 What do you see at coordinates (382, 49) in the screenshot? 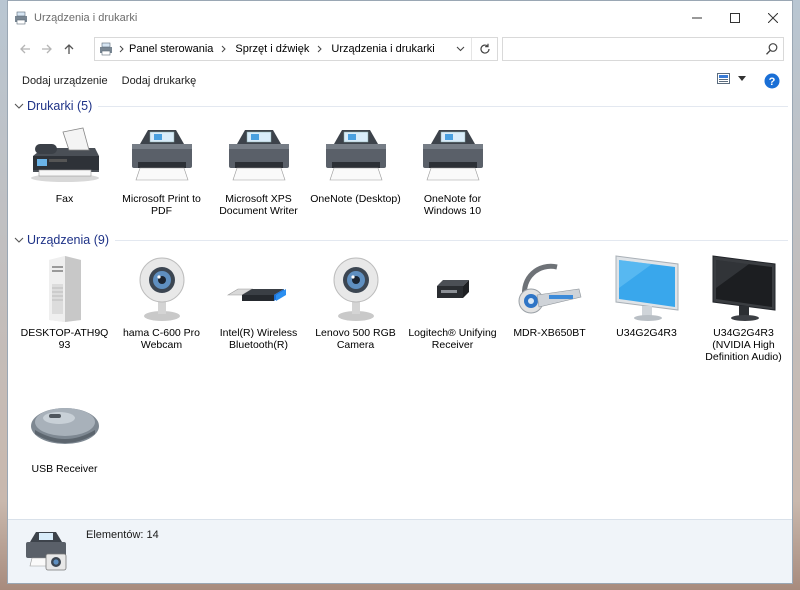
I see `breadcrumb-devices-printers: Urządzenia i drukarki` at bounding box center [382, 49].